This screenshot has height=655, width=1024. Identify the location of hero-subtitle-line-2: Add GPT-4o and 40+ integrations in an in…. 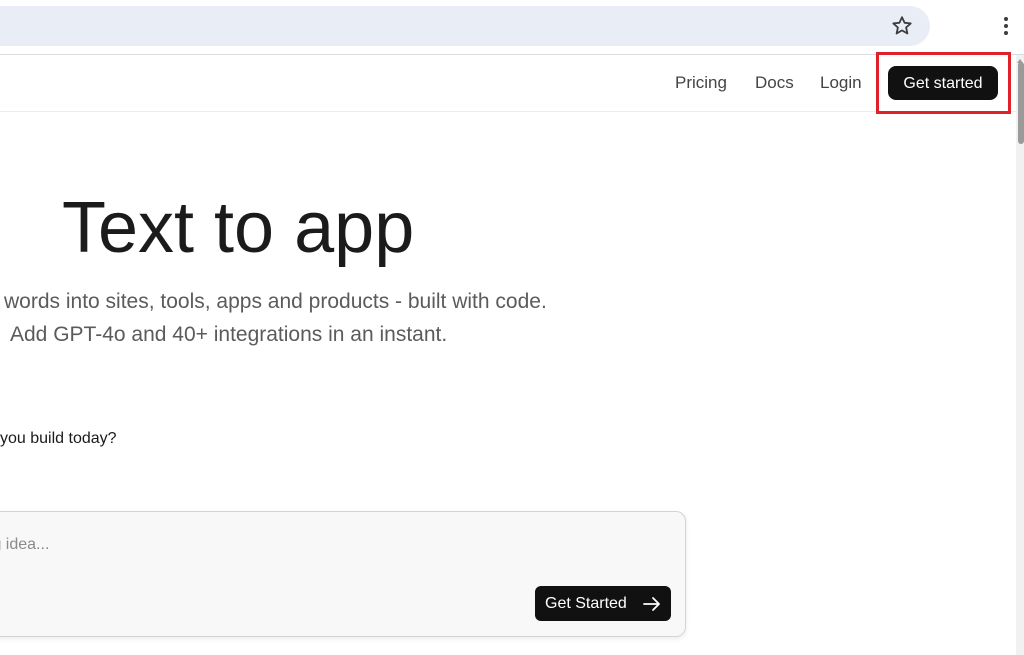
(229, 334).